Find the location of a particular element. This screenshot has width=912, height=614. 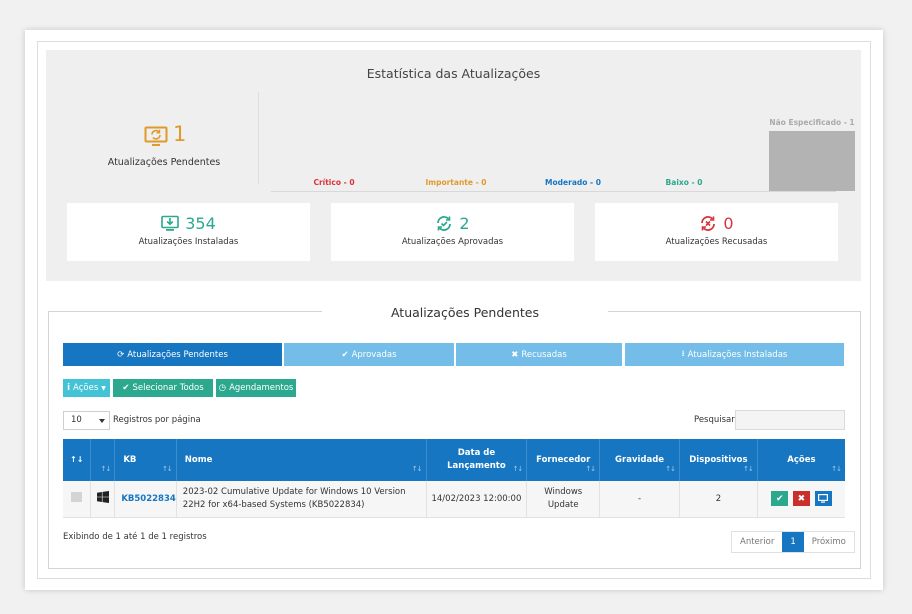

kb-link: KB5022834 is located at coordinates (148, 499).